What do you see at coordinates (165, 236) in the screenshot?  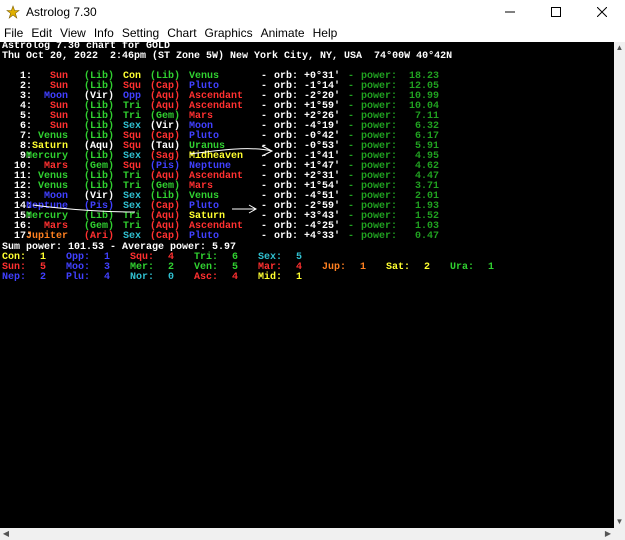 I see `sign-2: (Cap)` at bounding box center [165, 236].